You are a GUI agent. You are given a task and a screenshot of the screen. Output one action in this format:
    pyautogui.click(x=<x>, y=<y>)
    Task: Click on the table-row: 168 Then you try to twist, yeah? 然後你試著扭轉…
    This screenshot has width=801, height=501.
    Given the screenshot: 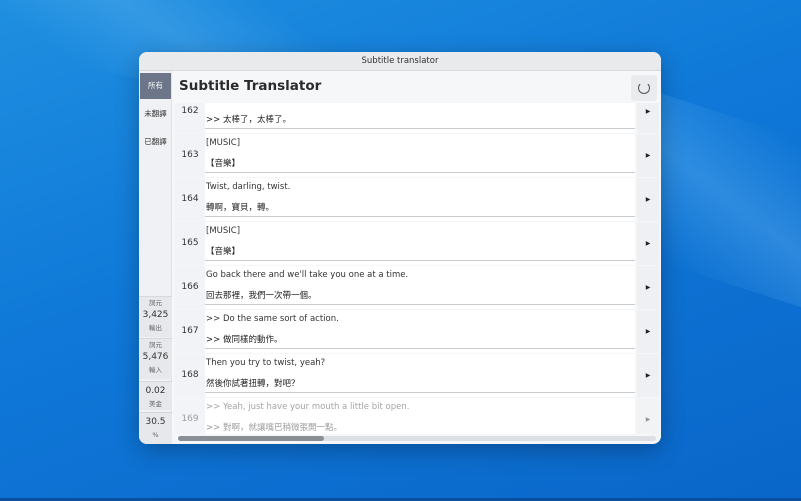 What is the action you would take?
    pyautogui.click(x=416, y=375)
    